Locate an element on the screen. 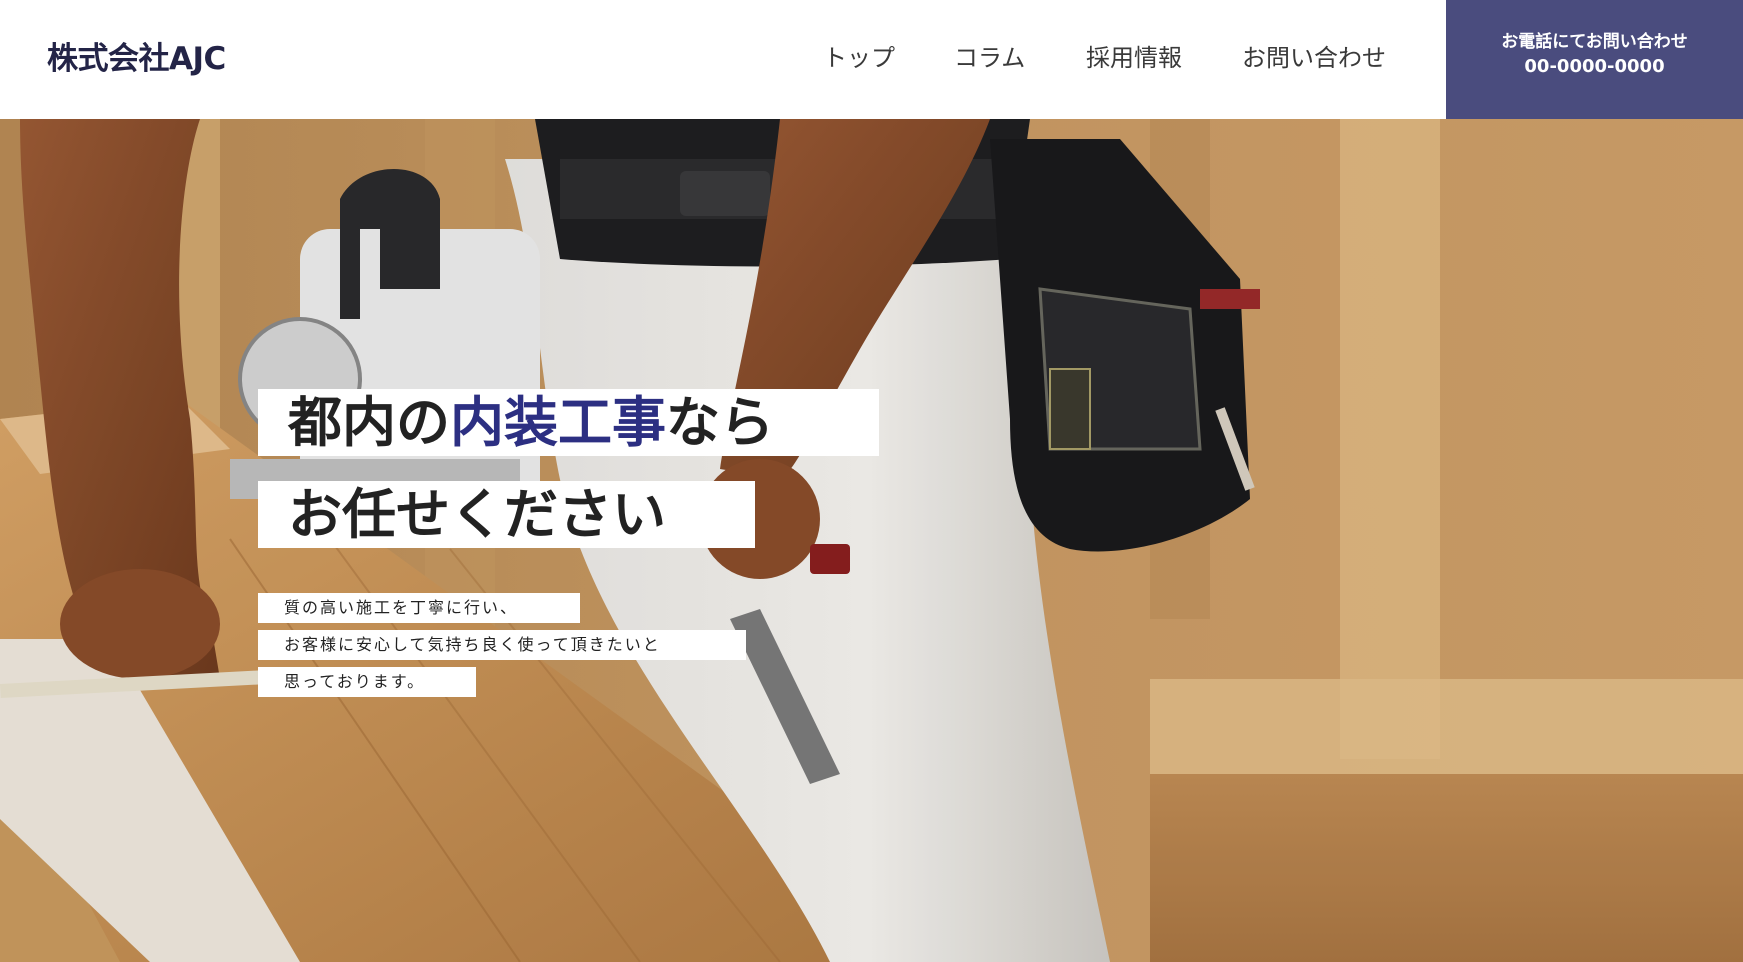 The height and width of the screenshot is (962, 1743). company-logo: 株式会社AJC is located at coordinates (136, 59).